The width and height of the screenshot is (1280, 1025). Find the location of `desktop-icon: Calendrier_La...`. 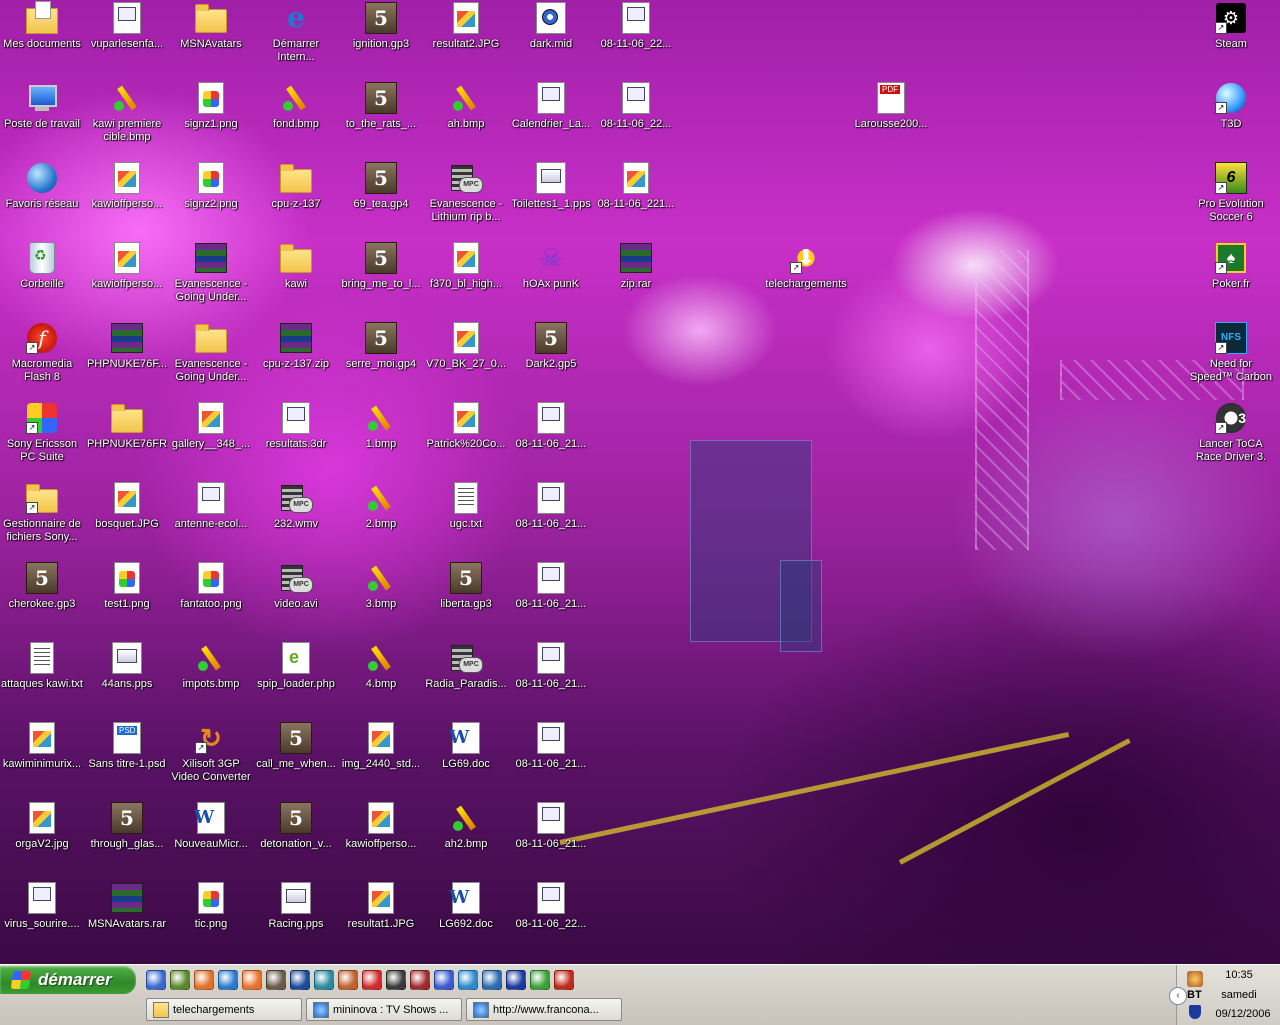

desktop-icon: Calendrier_La... is located at coordinates (551, 106).